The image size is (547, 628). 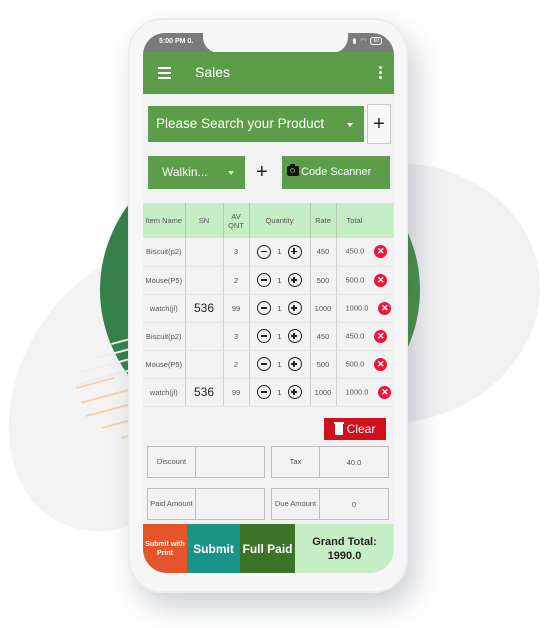 I want to click on status-icons: ▮ ◠ 60, so click(x=367, y=41).